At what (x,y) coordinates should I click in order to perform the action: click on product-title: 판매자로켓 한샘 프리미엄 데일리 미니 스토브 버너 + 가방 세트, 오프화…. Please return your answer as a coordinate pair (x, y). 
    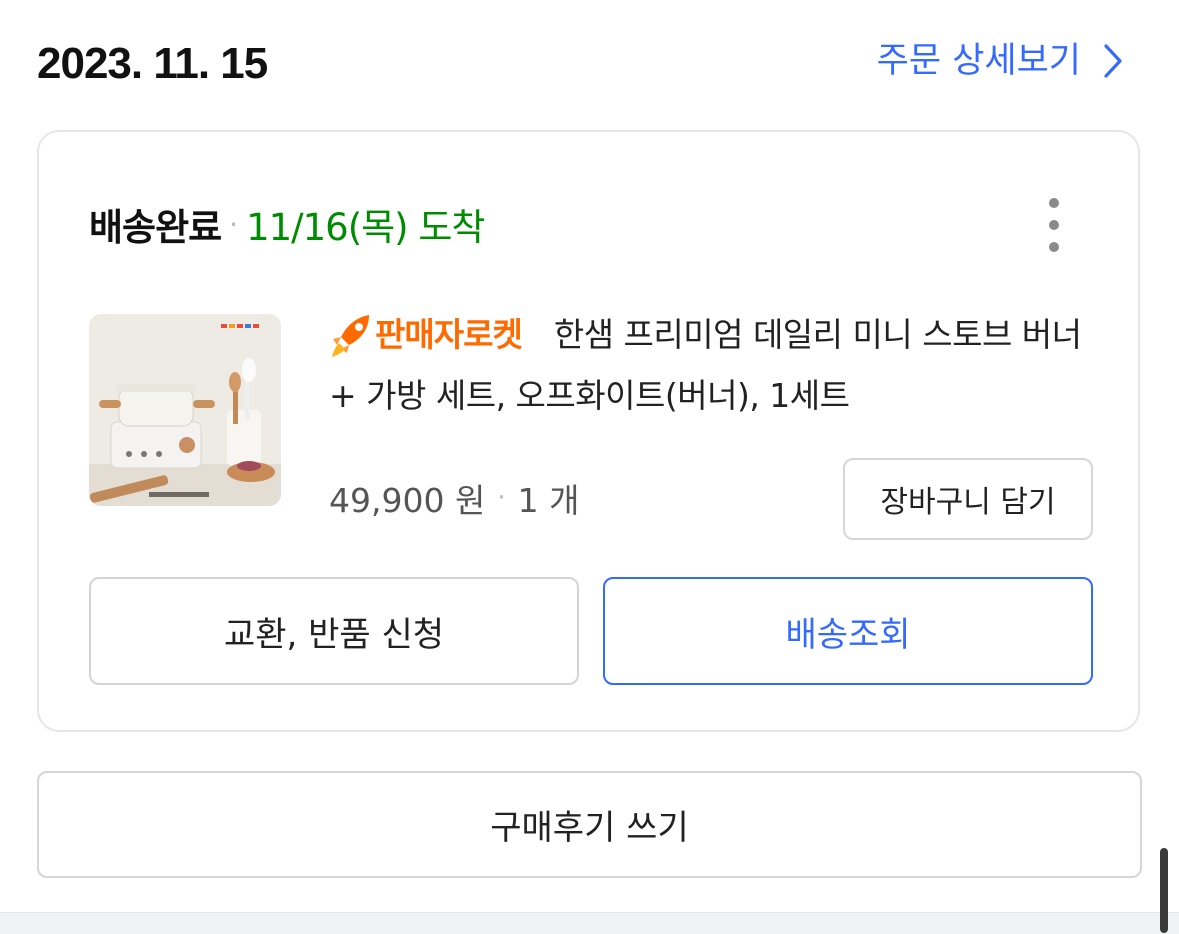
    Looking at the image, I should click on (709, 365).